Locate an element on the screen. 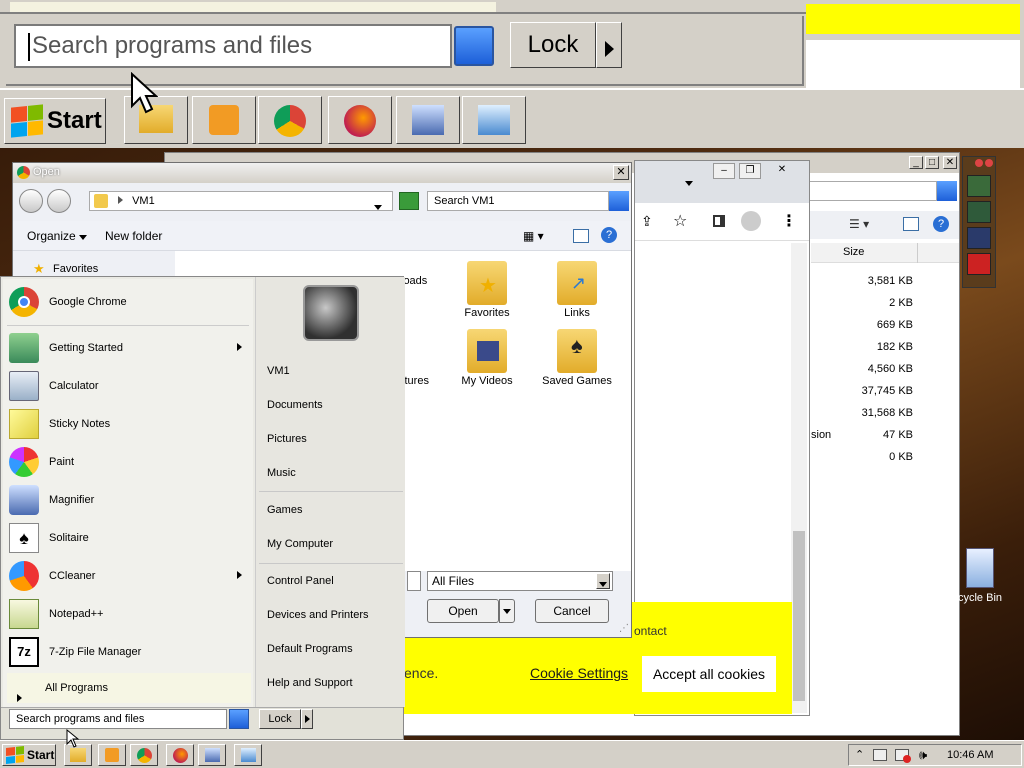 This screenshot has width=1024, height=768. program-magnifier: Magnifier is located at coordinates (129, 500).